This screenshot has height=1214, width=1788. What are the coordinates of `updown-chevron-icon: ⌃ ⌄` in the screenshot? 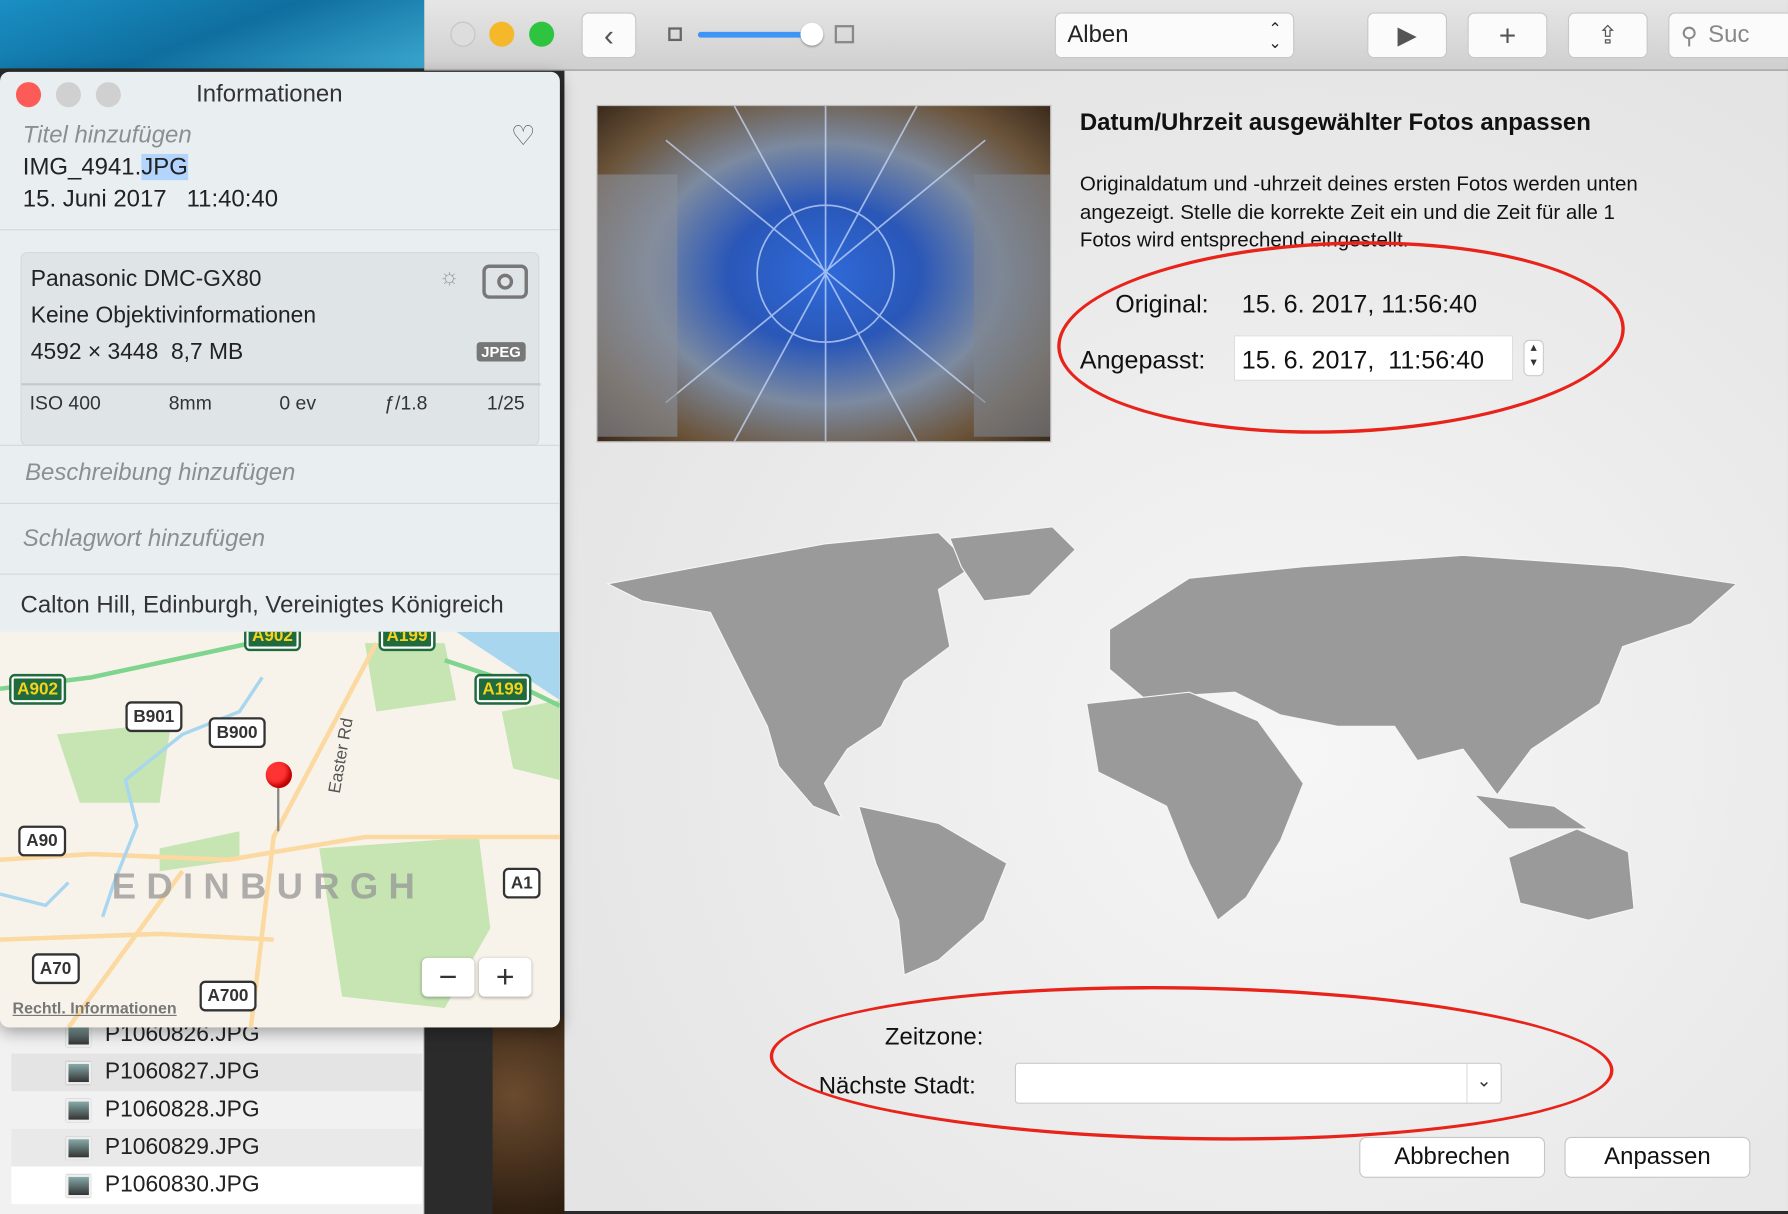 It's located at (1275, 35).